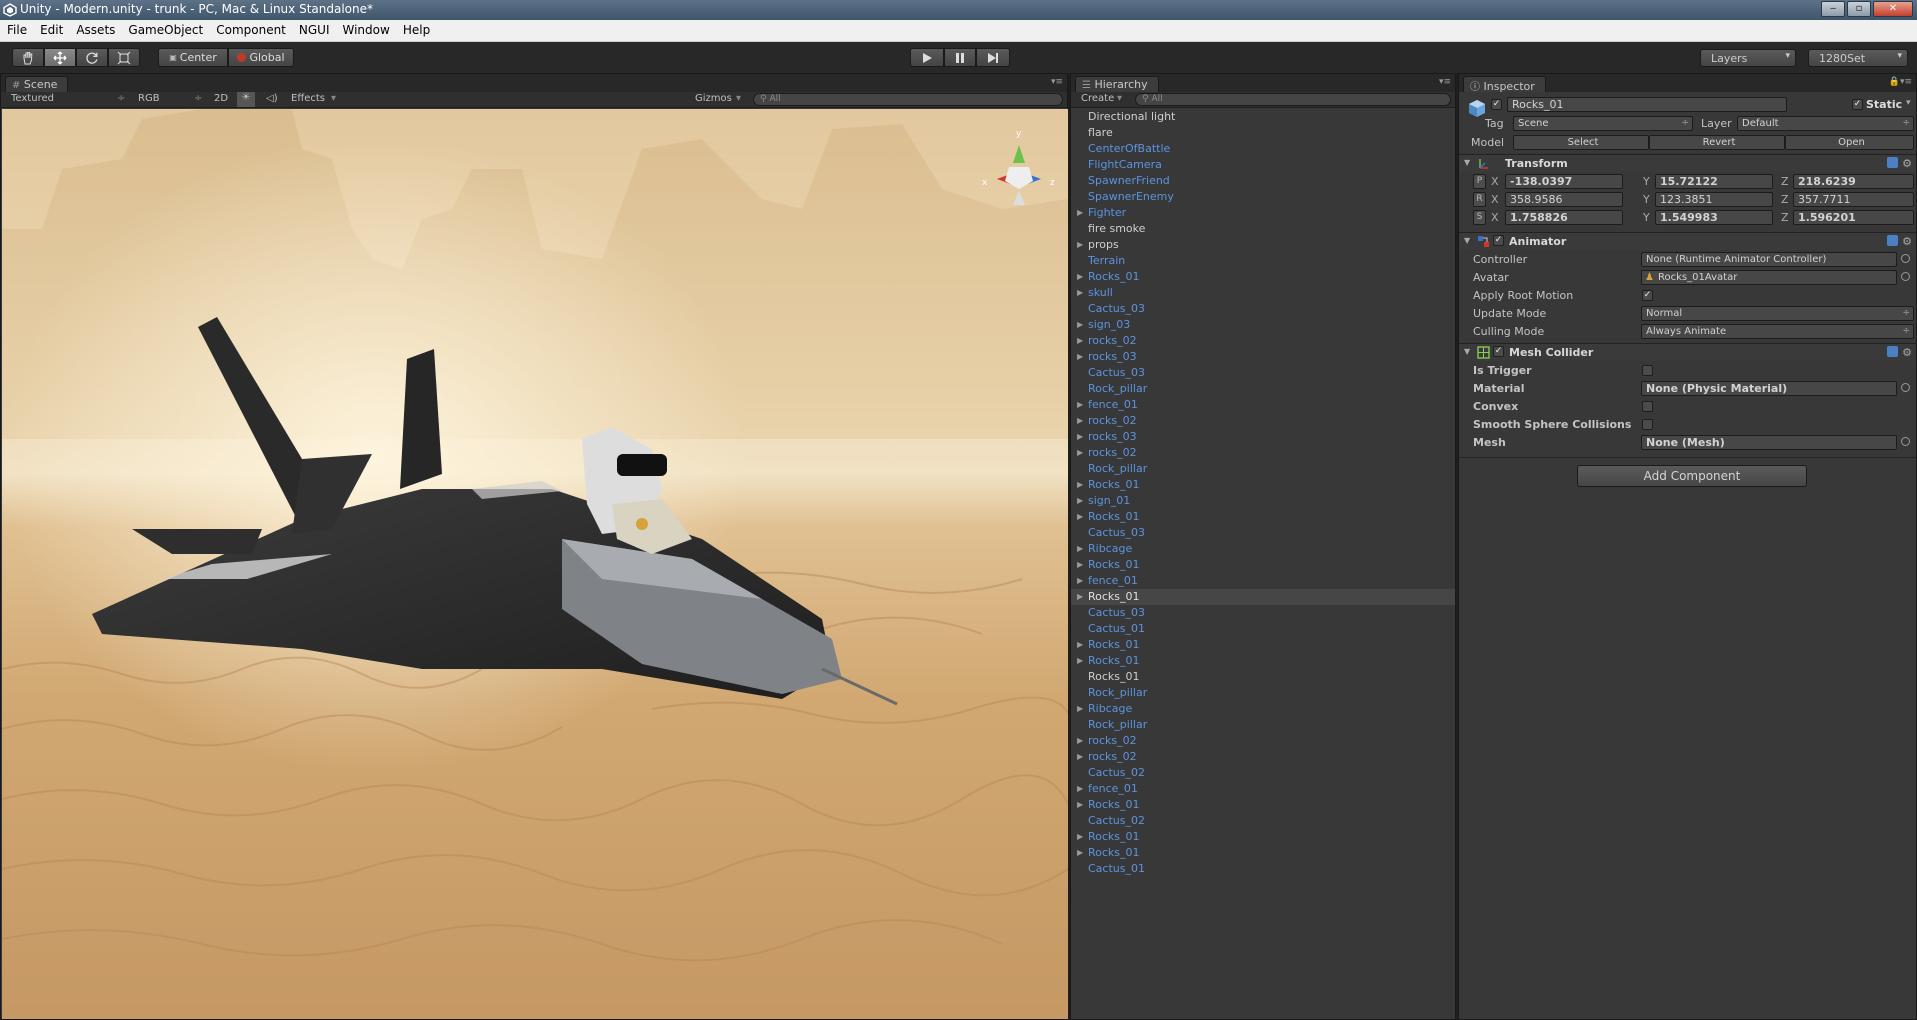  Describe the element at coordinates (1769, 259) in the screenshot. I see `controller-field: None (Runtime Animator Controller)` at that location.